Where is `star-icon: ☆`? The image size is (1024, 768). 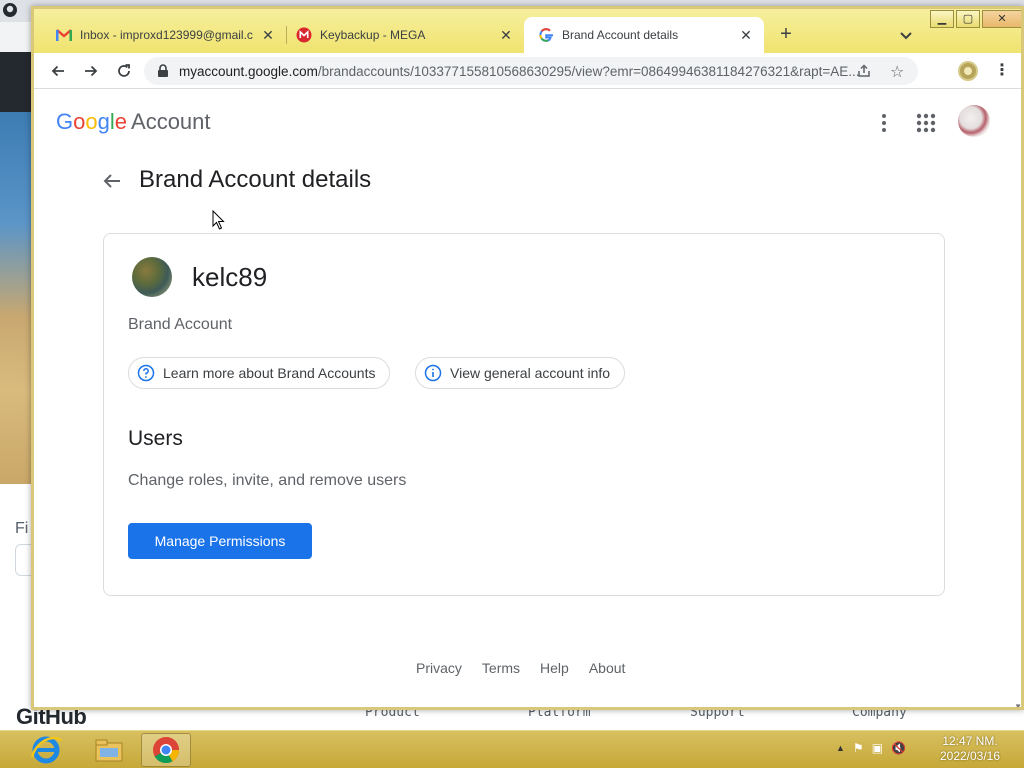
star-icon: ☆ is located at coordinates (897, 72).